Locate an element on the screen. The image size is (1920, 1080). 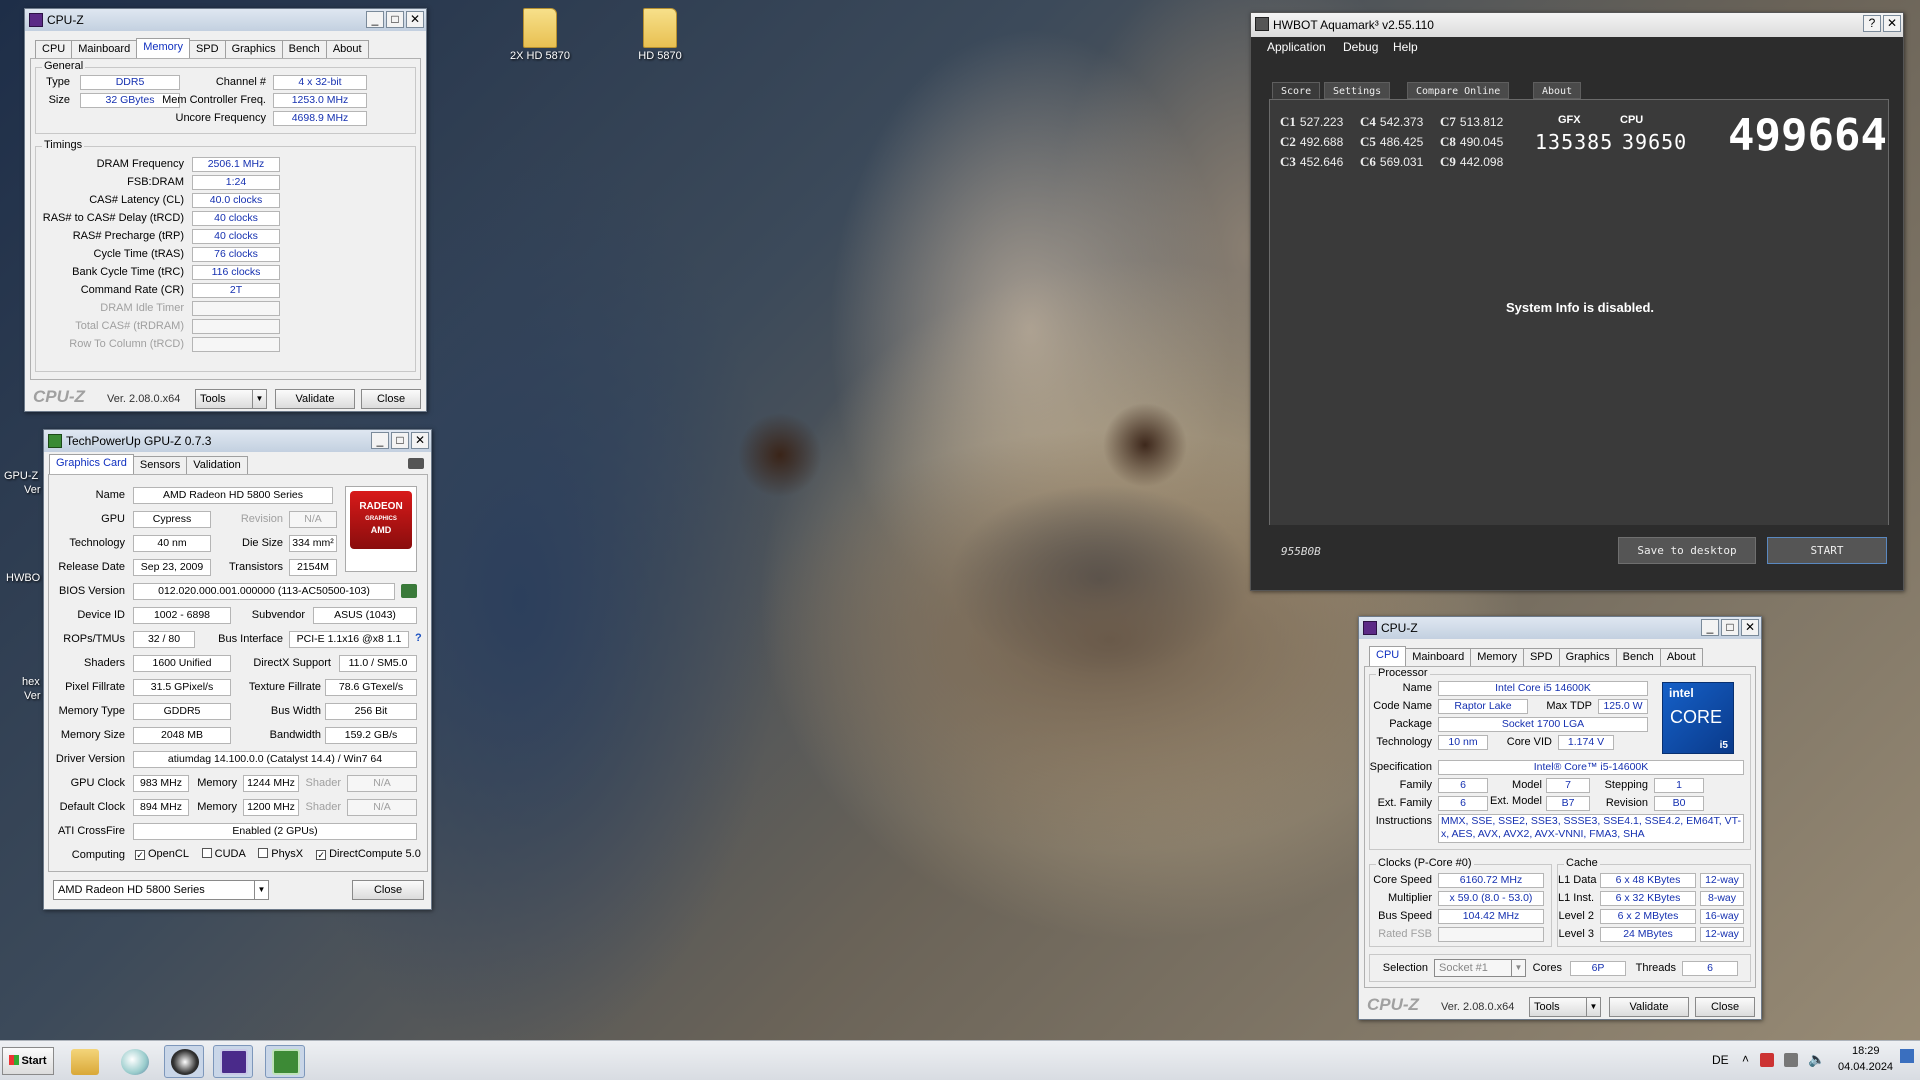
device-id-value: 1002 - 6898 is located at coordinates (182, 615).